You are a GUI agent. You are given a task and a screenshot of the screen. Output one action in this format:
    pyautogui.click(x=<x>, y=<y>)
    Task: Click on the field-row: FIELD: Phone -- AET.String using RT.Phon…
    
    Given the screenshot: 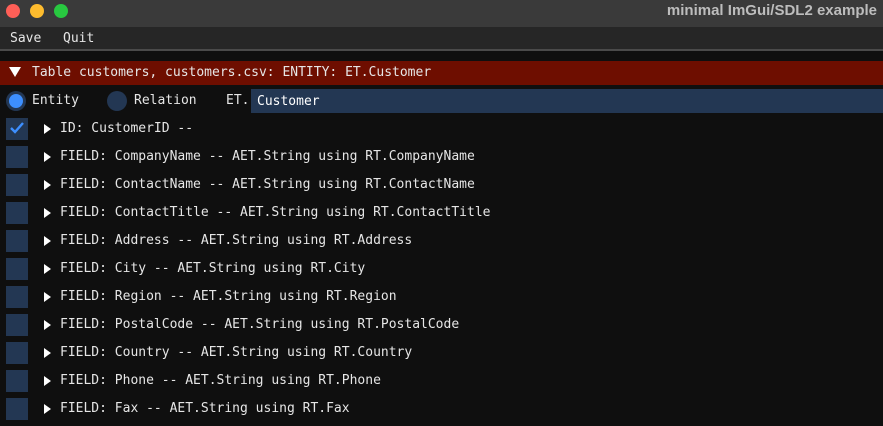 What is the action you would take?
    pyautogui.click(x=441, y=381)
    